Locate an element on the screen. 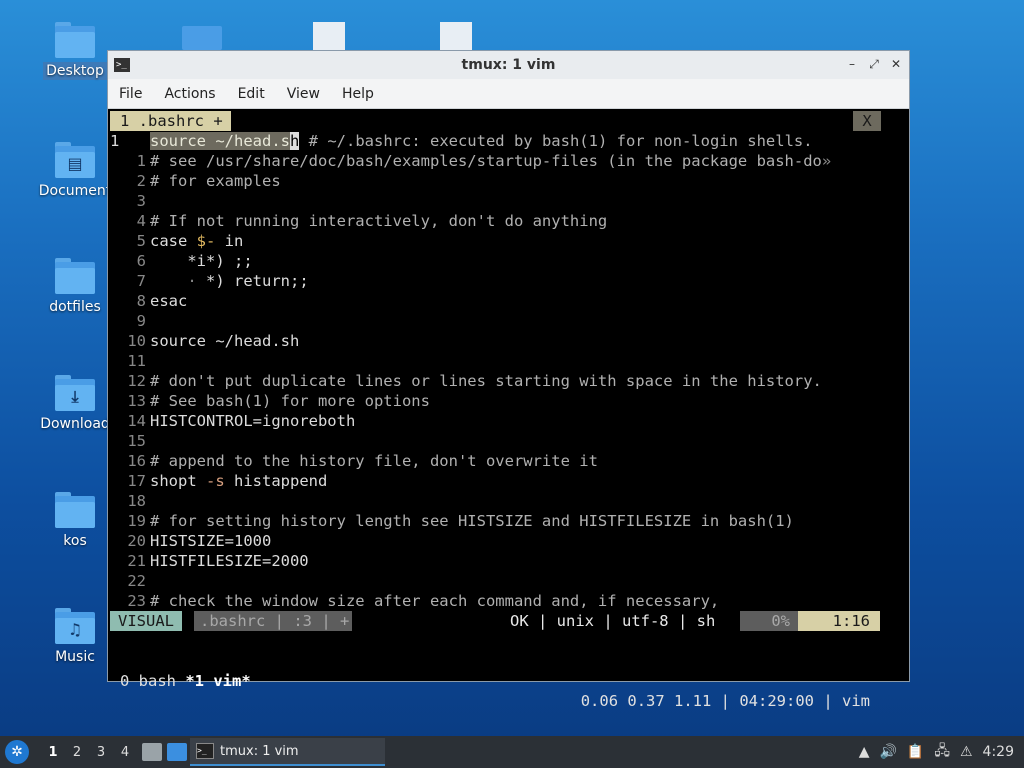 The image size is (1024, 768). code-line: 2 # for examples is located at coordinates (208, 181).